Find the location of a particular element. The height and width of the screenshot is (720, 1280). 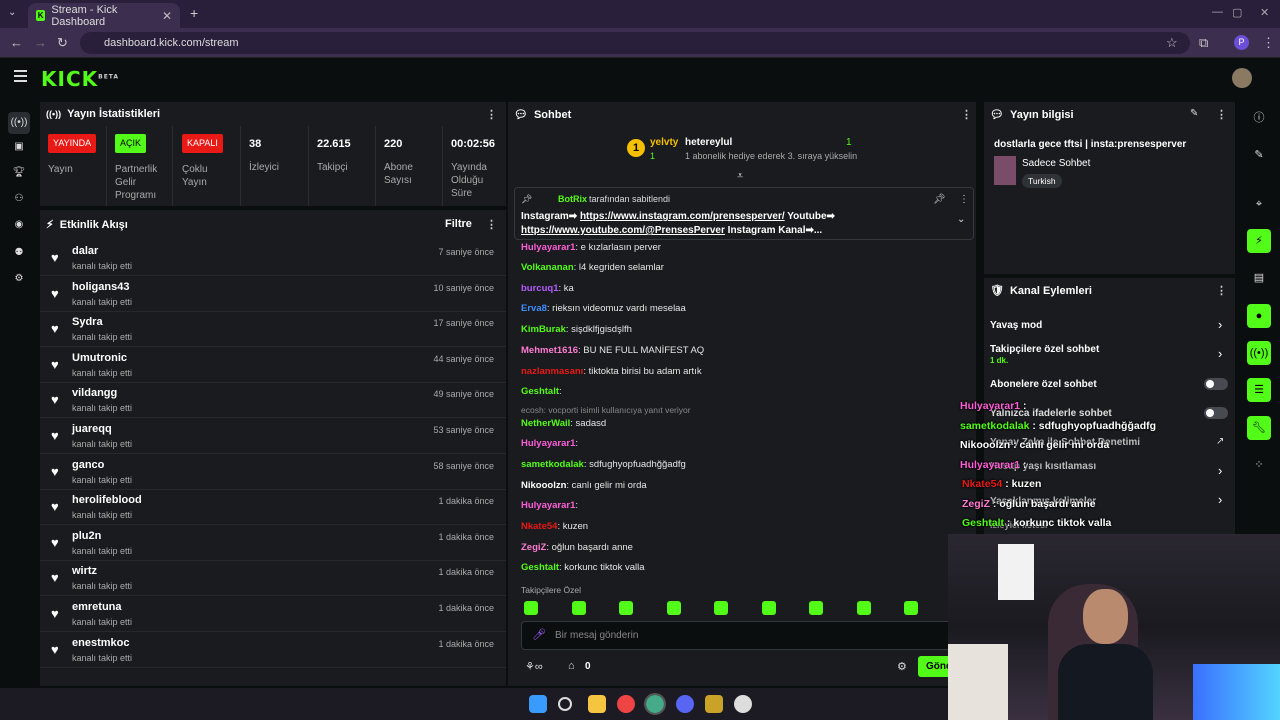

event-user: Sydra is located at coordinates (87, 322).